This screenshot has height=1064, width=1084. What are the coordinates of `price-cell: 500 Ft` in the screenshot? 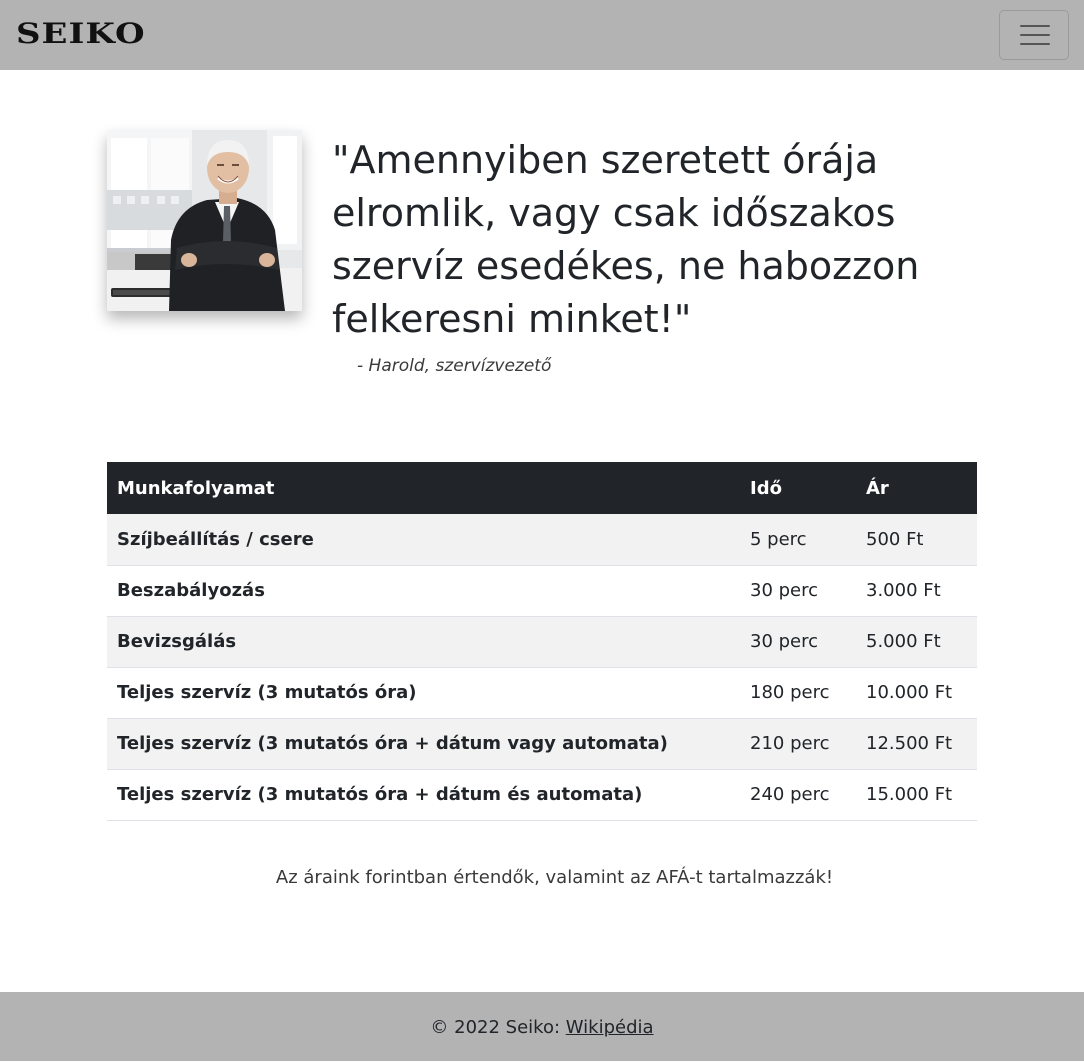 It's located at (916, 540).